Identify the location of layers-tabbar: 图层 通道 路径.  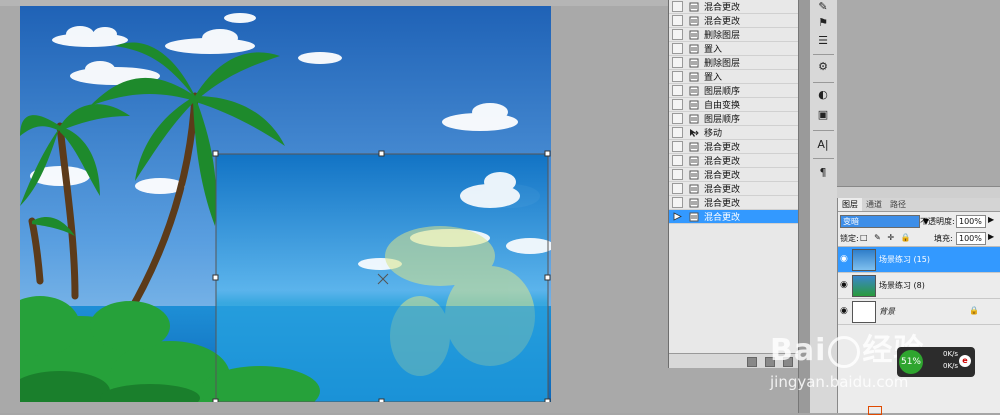
(919, 205).